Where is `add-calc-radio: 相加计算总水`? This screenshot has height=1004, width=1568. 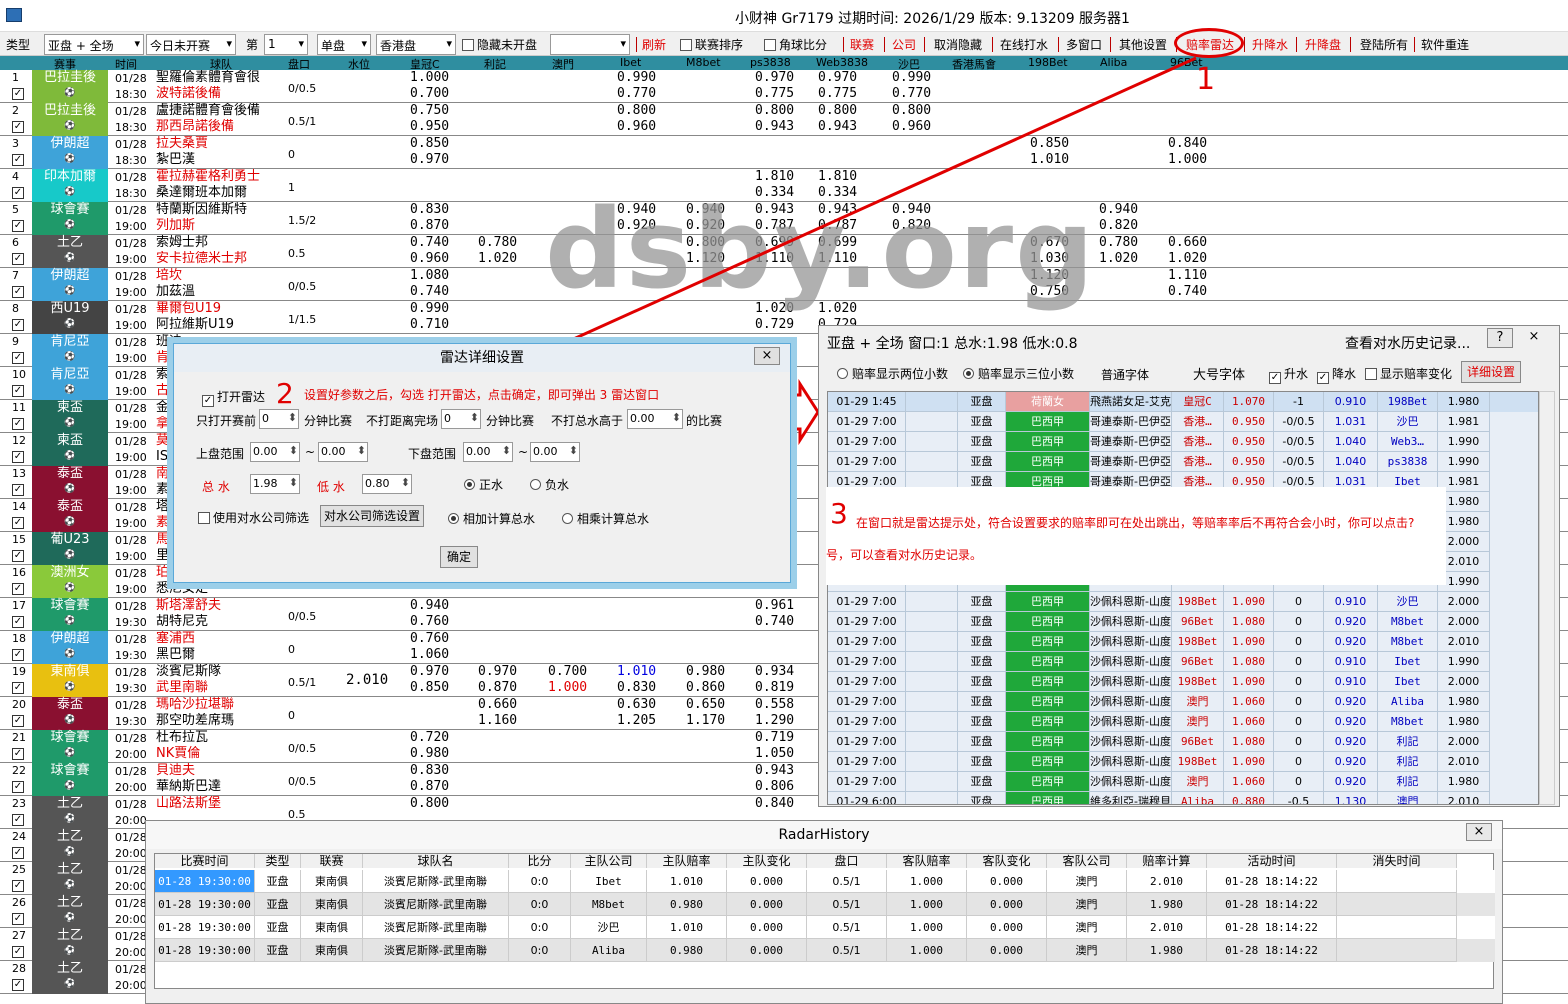 add-calc-radio: 相加计算总水 is located at coordinates (491, 518).